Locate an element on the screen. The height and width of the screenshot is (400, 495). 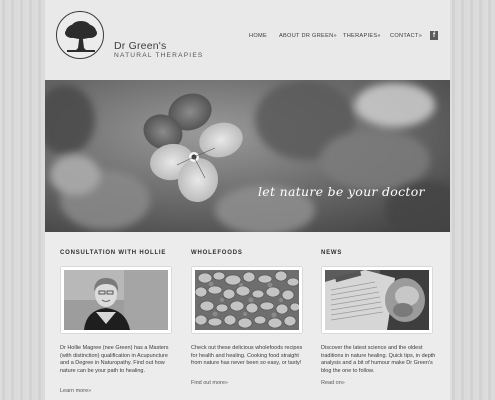
facebook-icon: f is located at coordinates (434, 35).